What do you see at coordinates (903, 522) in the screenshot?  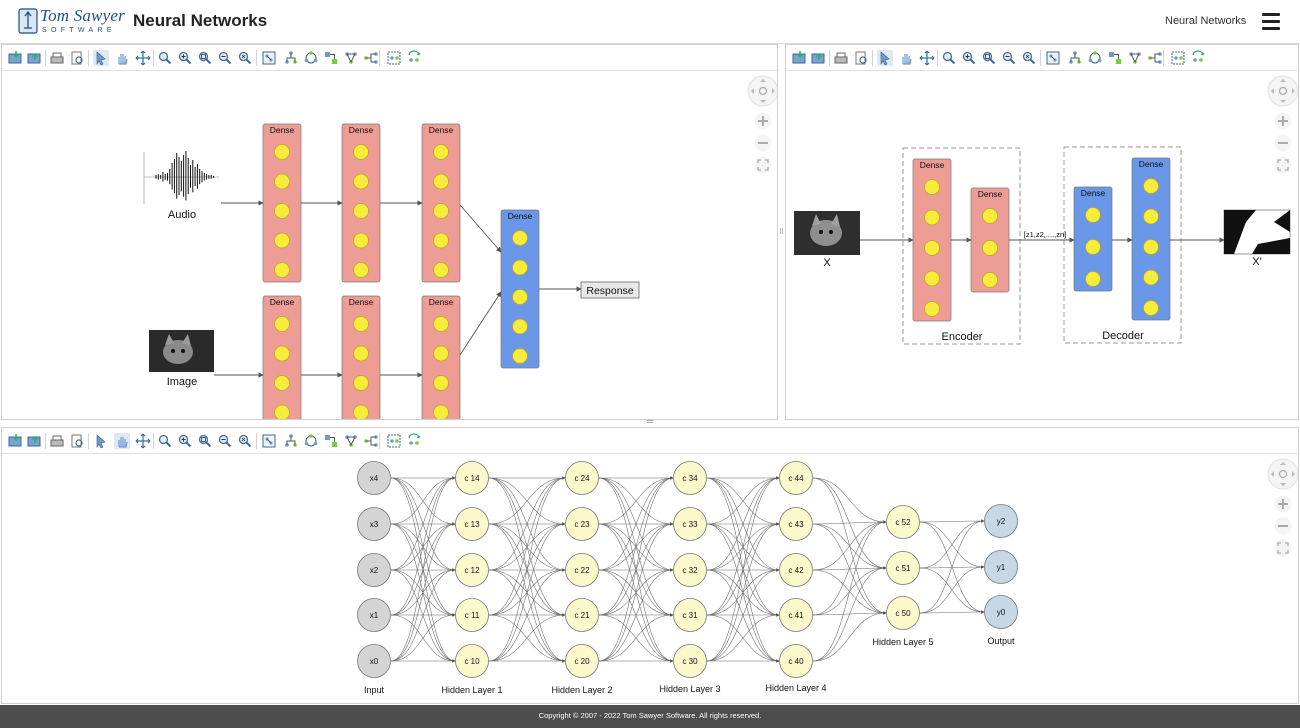 I see `network-node: c 52` at bounding box center [903, 522].